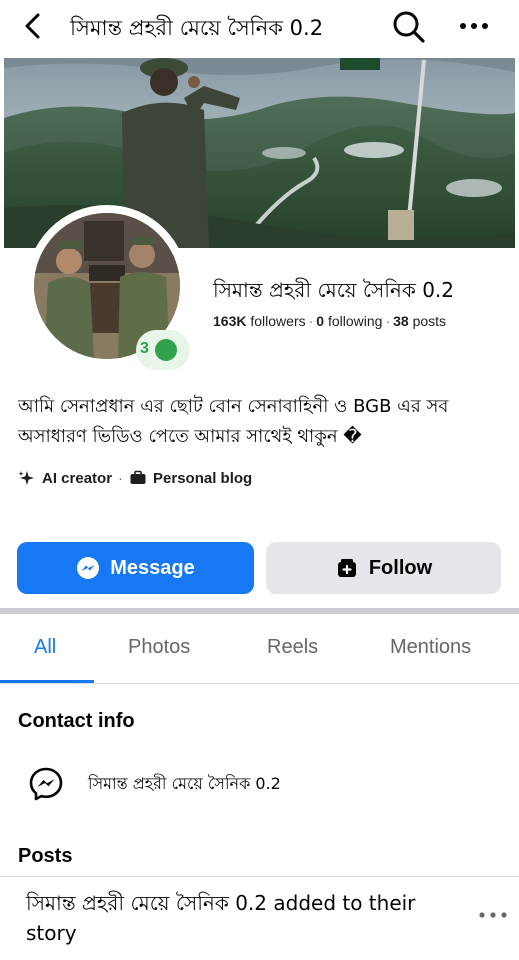 The height and width of the screenshot is (960, 519). I want to click on posts-divider, so click(259, 876).